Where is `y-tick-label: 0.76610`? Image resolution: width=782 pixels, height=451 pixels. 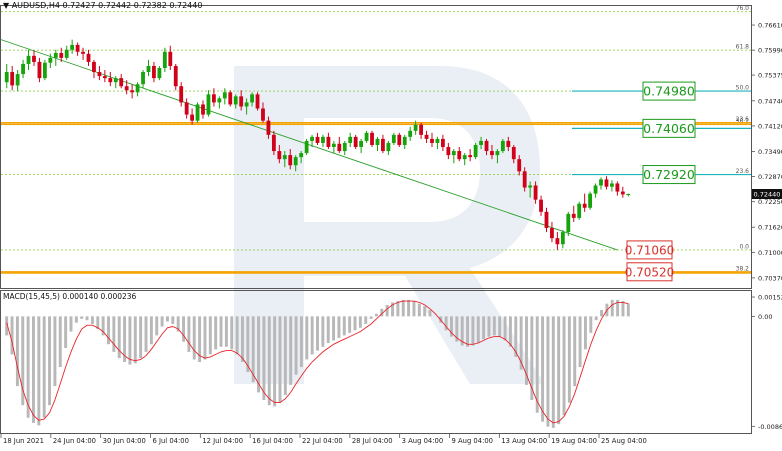
y-tick-label: 0.76610 is located at coordinates (770, 26).